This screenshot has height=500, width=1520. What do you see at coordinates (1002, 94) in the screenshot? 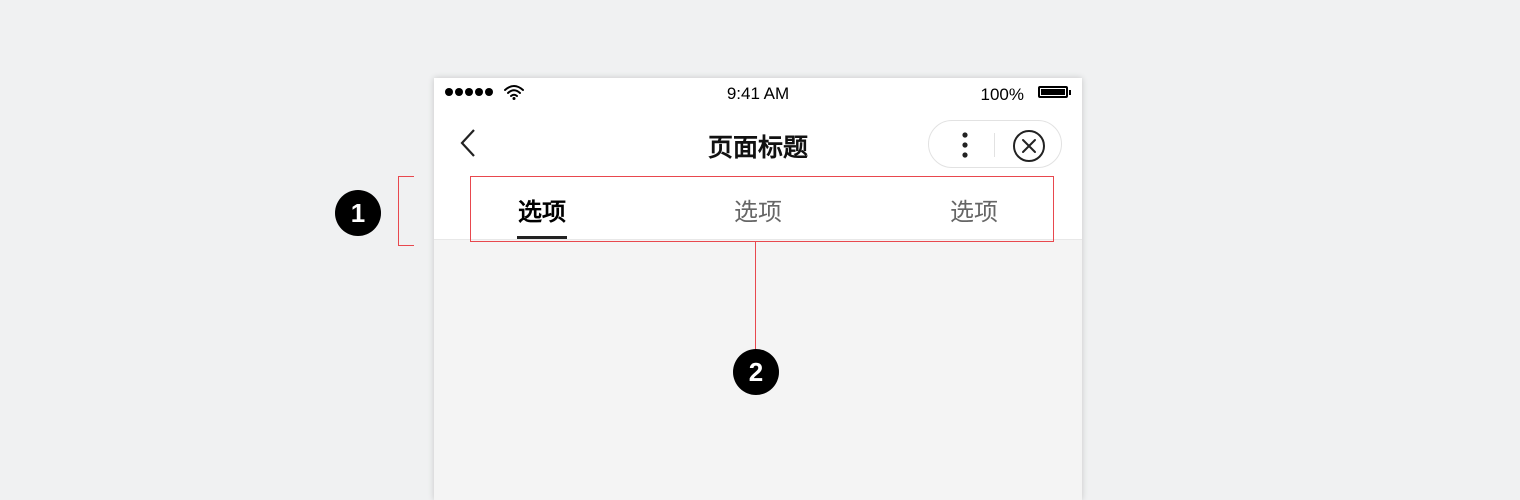
I see `battery-percent: 100%` at bounding box center [1002, 94].